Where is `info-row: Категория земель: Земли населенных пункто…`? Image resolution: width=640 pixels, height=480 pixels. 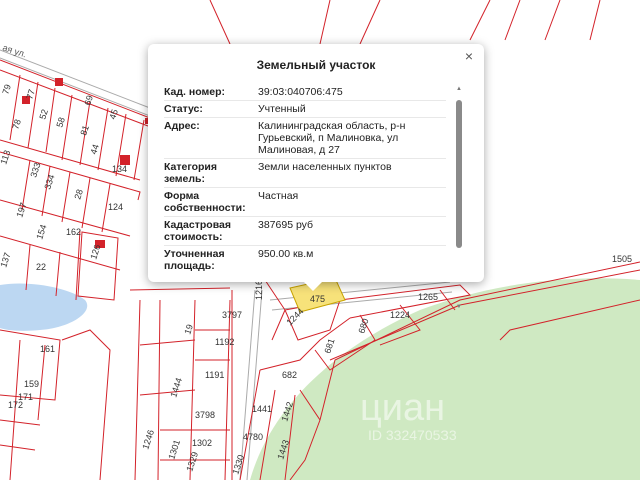 info-row: Категория земель: Земли населенных пункто… is located at coordinates (305, 173).